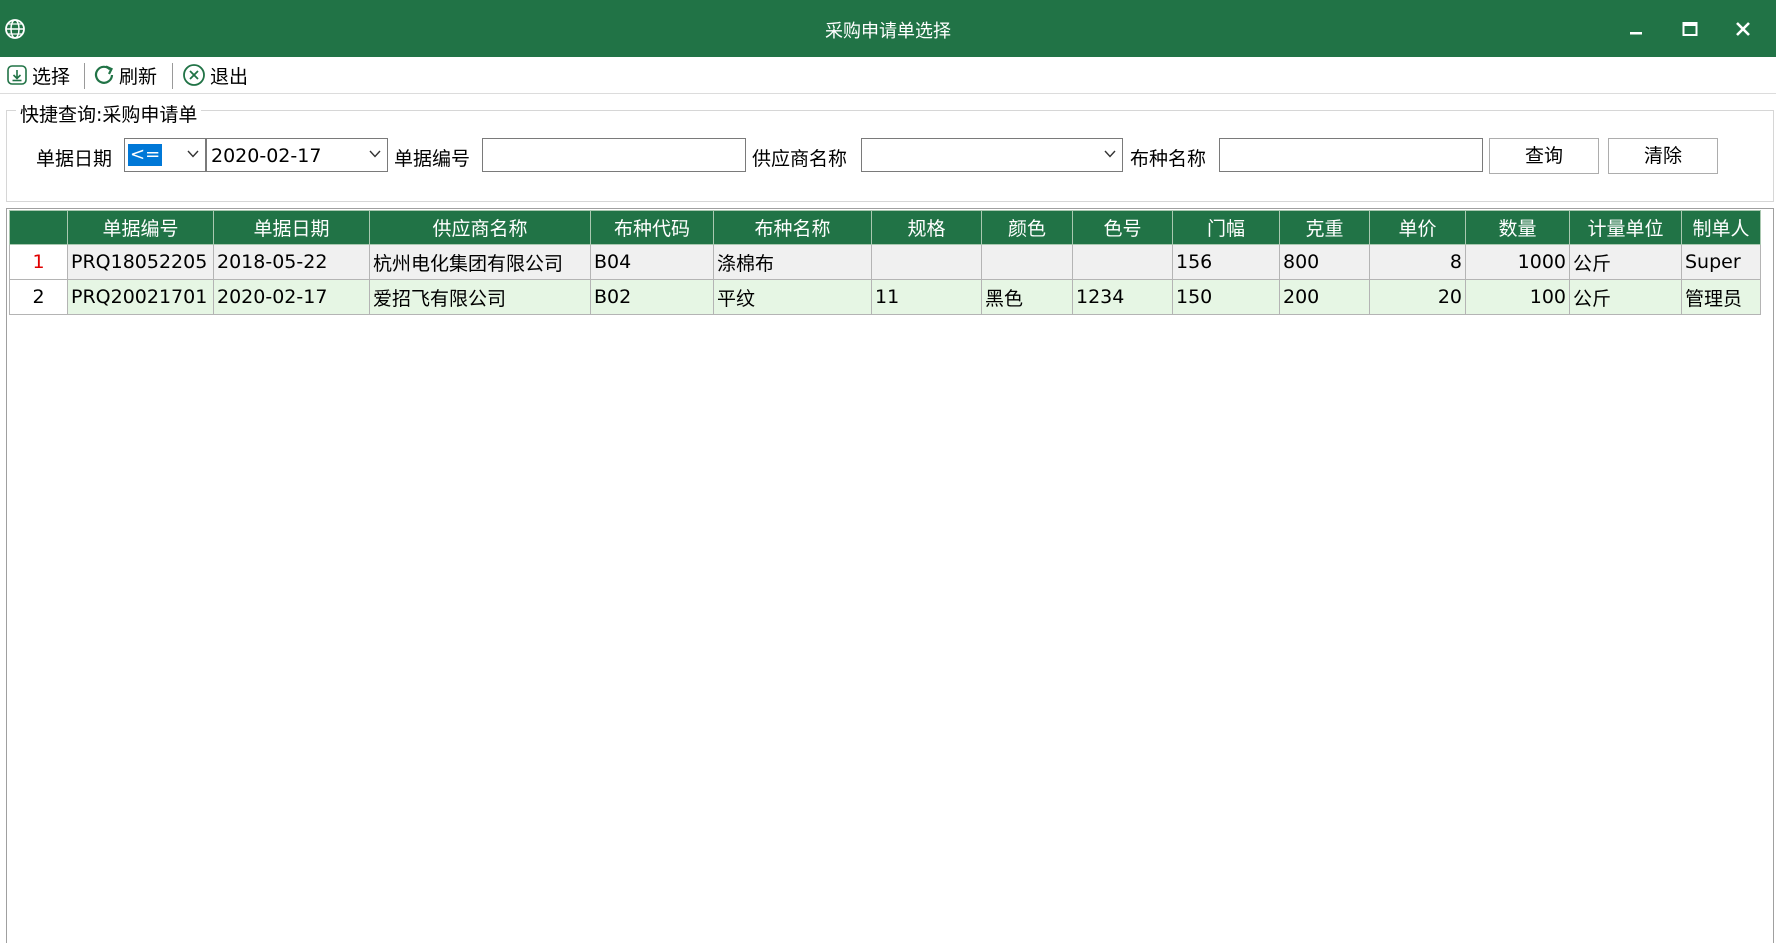 This screenshot has height=943, width=1776. I want to click on refresh-button: 刷新, so click(125, 75).